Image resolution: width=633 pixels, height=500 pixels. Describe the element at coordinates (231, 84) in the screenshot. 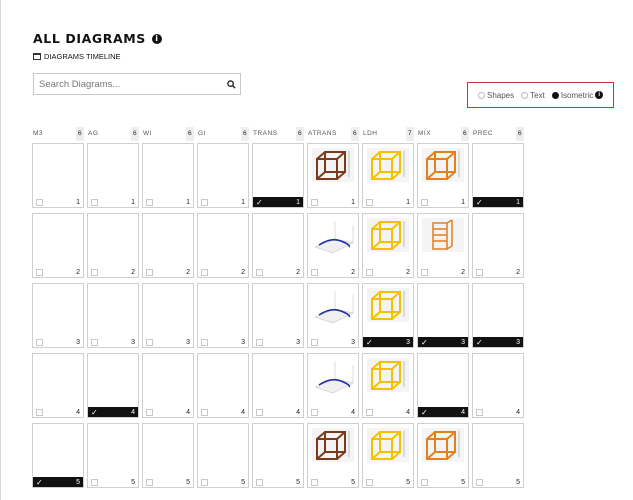

I see `search-icon` at that location.